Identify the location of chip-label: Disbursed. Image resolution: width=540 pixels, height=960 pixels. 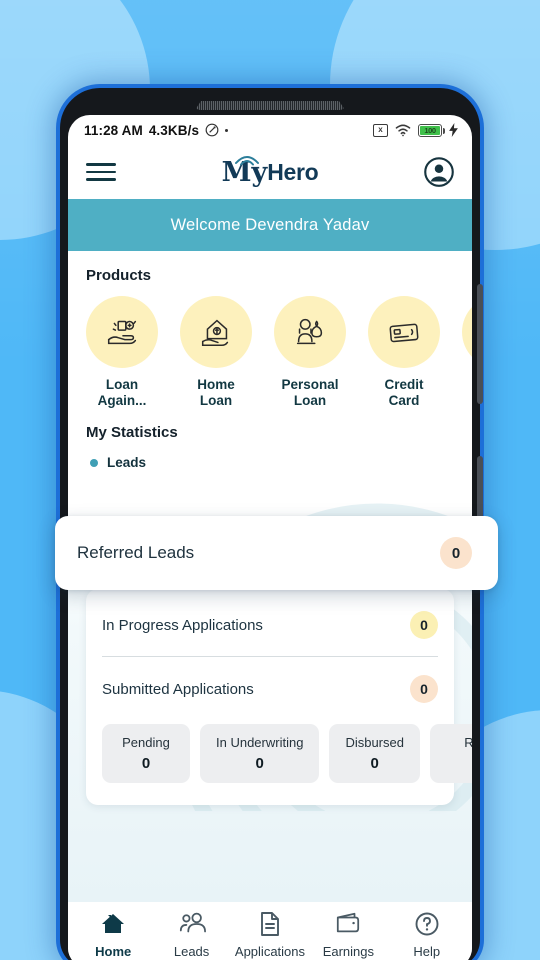
(374, 743).